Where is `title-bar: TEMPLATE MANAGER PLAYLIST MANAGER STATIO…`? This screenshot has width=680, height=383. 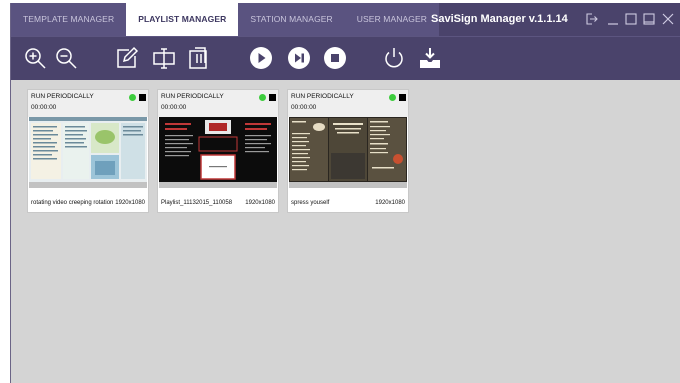
title-bar: TEMPLATE MANAGER PLAYLIST MANAGER STATIO… is located at coordinates (345, 19).